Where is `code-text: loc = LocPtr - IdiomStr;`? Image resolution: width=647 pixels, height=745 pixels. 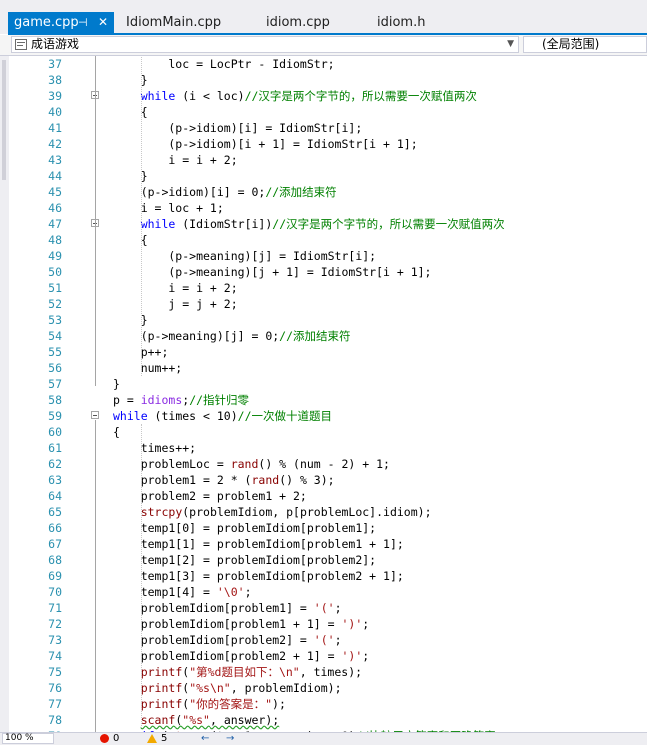 code-text: loc = LocPtr - IdiomStr; is located at coordinates (224, 64).